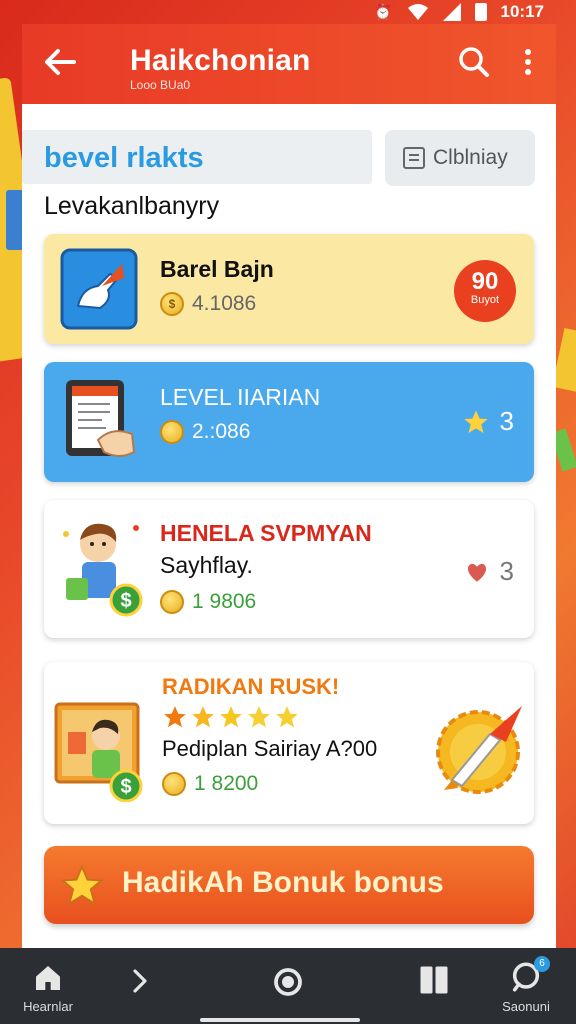 The width and height of the screenshot is (576, 1024). Describe the element at coordinates (48, 1006) in the screenshot. I see `nav-home-label: Hearnlar` at that location.